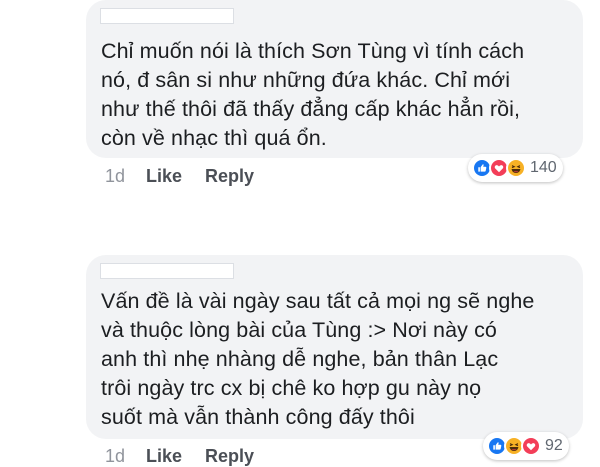 This screenshot has height=467, width=600. Describe the element at coordinates (543, 167) in the screenshot. I see `reaction-count: 140` at that location.